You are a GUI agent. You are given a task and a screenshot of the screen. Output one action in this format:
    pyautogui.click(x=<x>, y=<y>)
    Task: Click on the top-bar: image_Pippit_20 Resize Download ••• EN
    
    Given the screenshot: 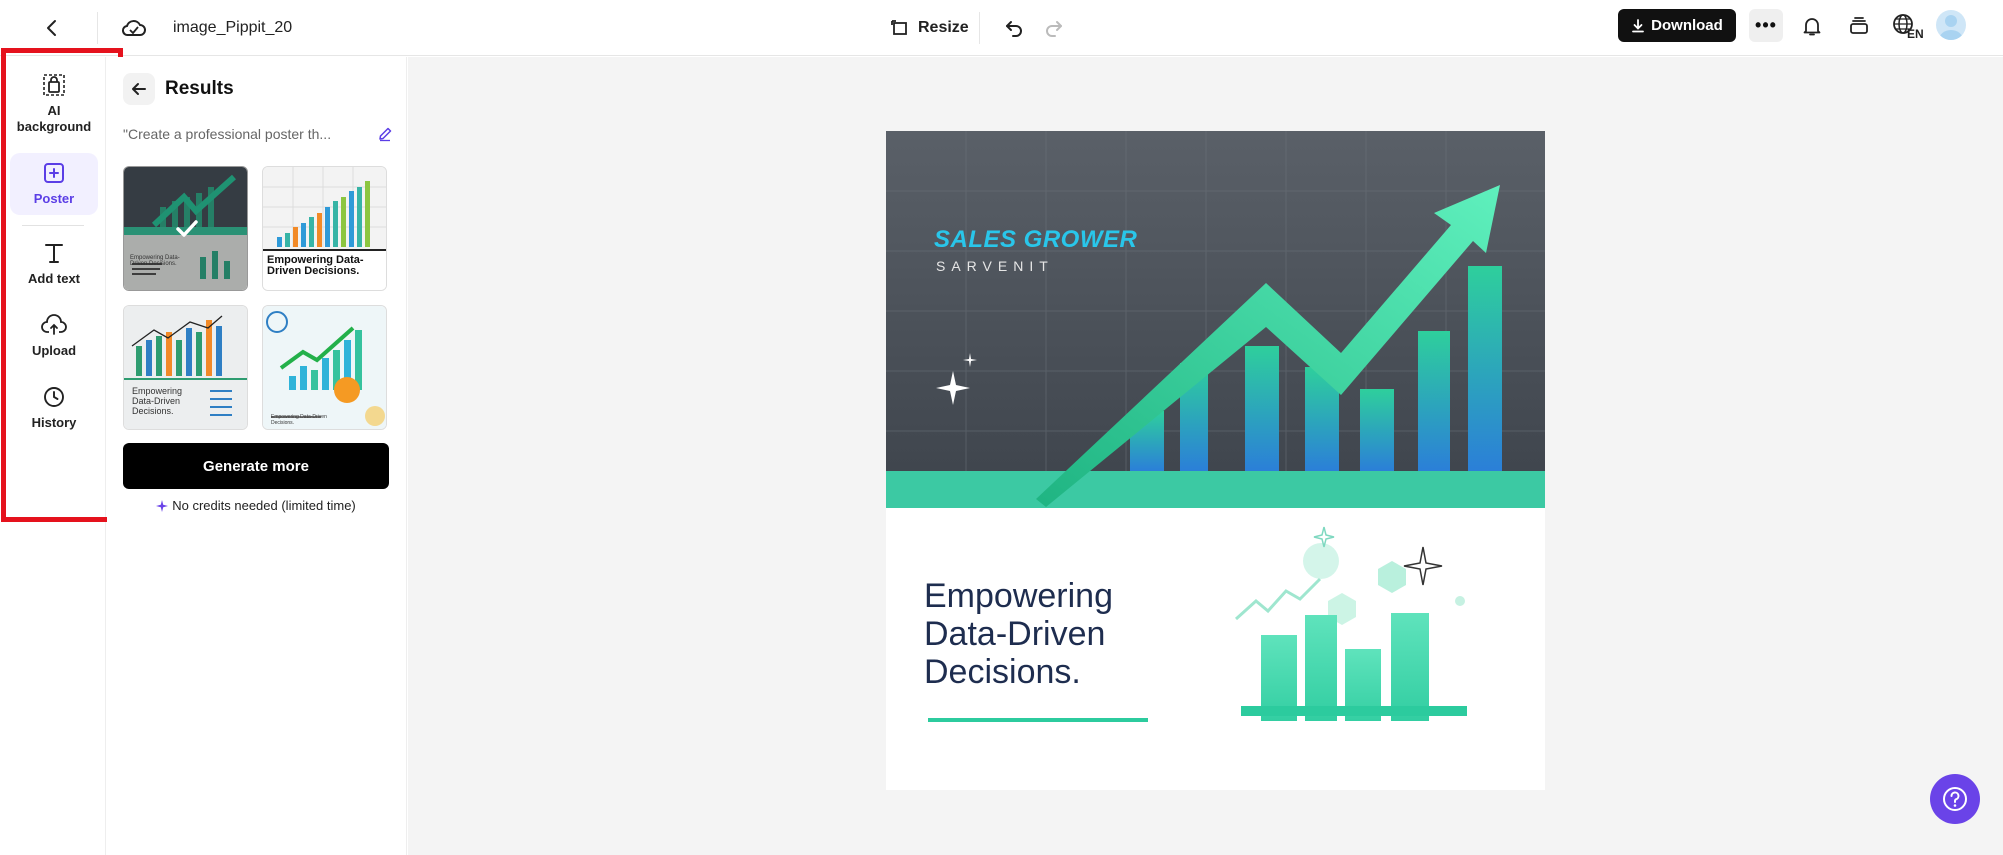 What is the action you would take?
    pyautogui.click(x=1001, y=28)
    